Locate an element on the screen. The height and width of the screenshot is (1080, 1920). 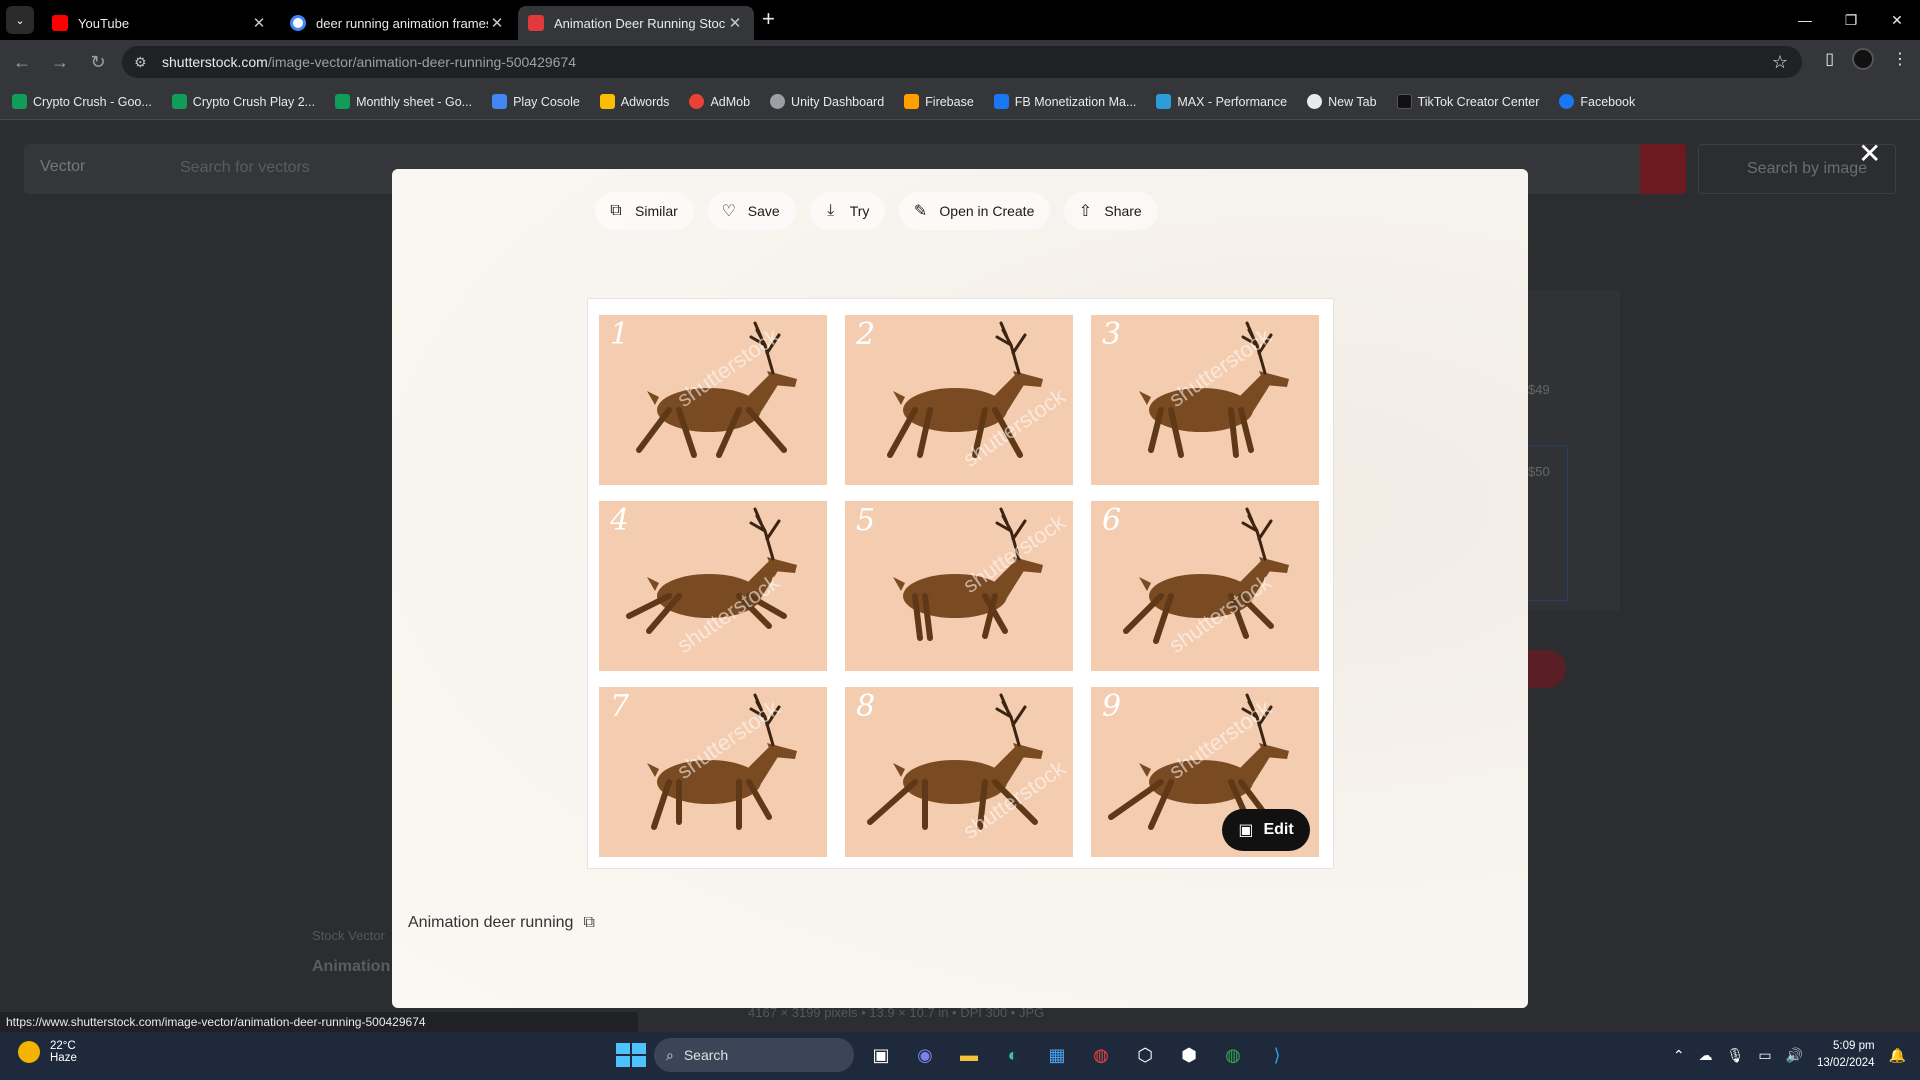
bg-search-button is located at coordinates (1663, 169).